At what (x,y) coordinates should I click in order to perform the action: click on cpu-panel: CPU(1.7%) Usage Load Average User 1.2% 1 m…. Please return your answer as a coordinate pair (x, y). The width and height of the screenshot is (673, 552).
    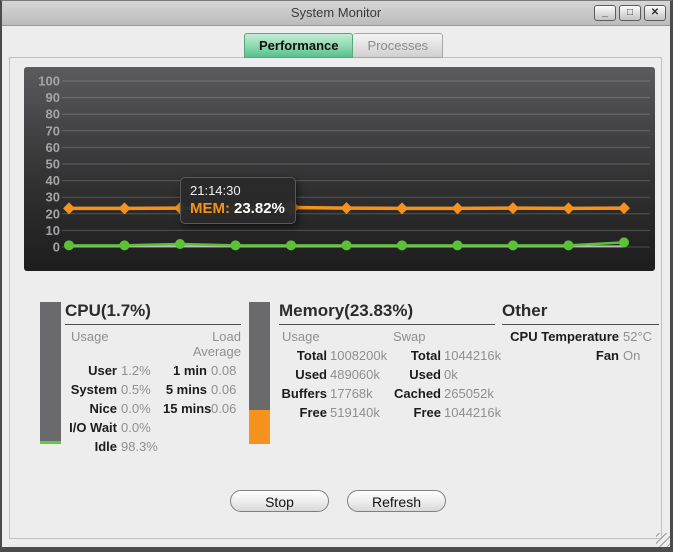
    Looking at the image, I should click on (153, 377).